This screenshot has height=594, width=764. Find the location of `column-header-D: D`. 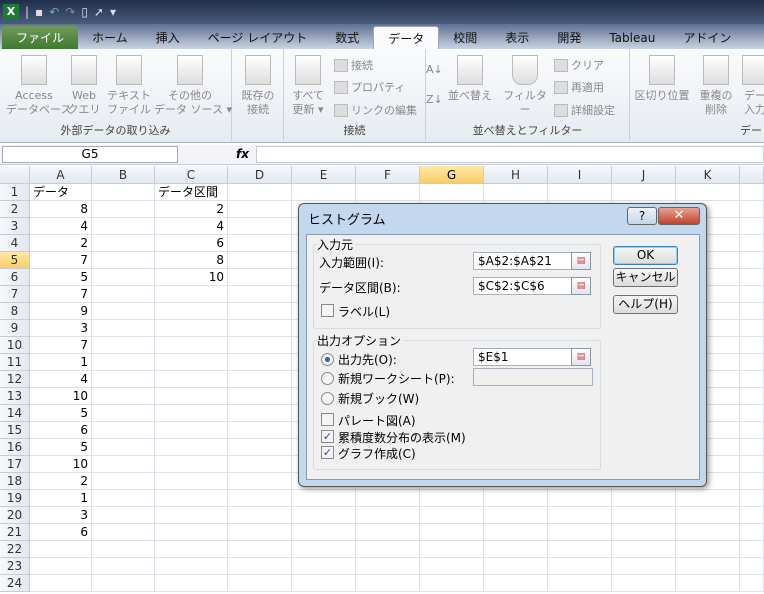

column-header-D: D is located at coordinates (260, 175).